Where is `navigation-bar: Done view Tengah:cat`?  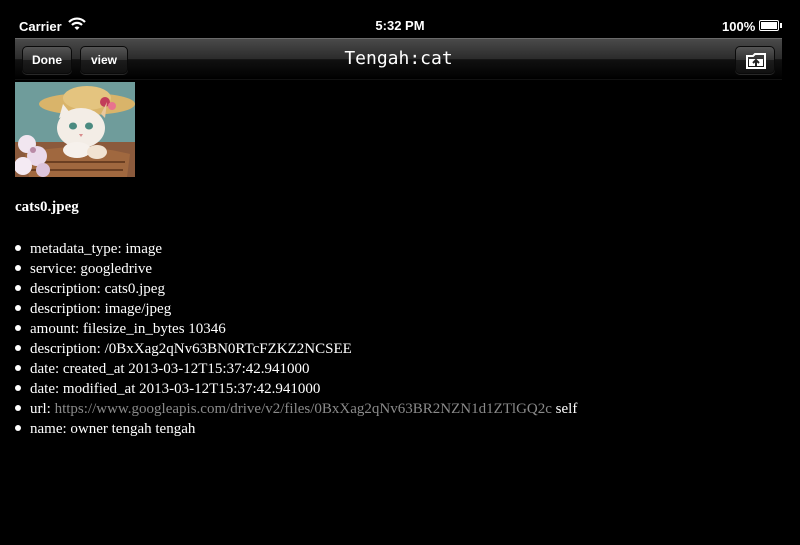 navigation-bar: Done view Tengah:cat is located at coordinates (398, 59).